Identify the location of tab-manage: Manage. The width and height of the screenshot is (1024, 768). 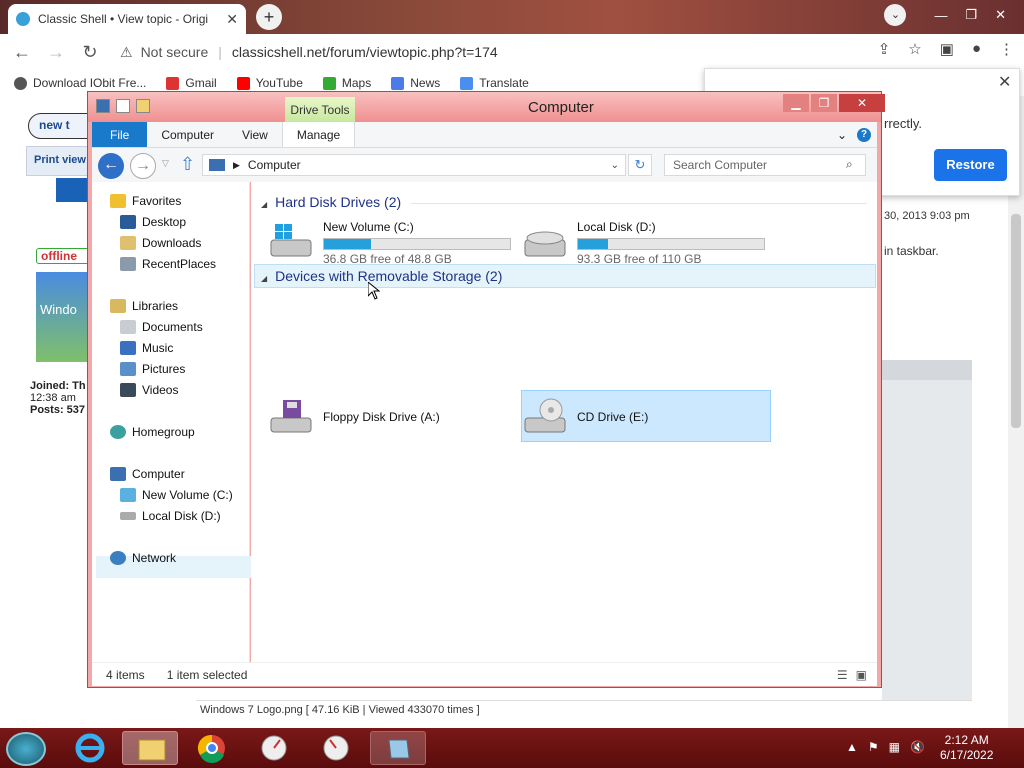
(318, 134).